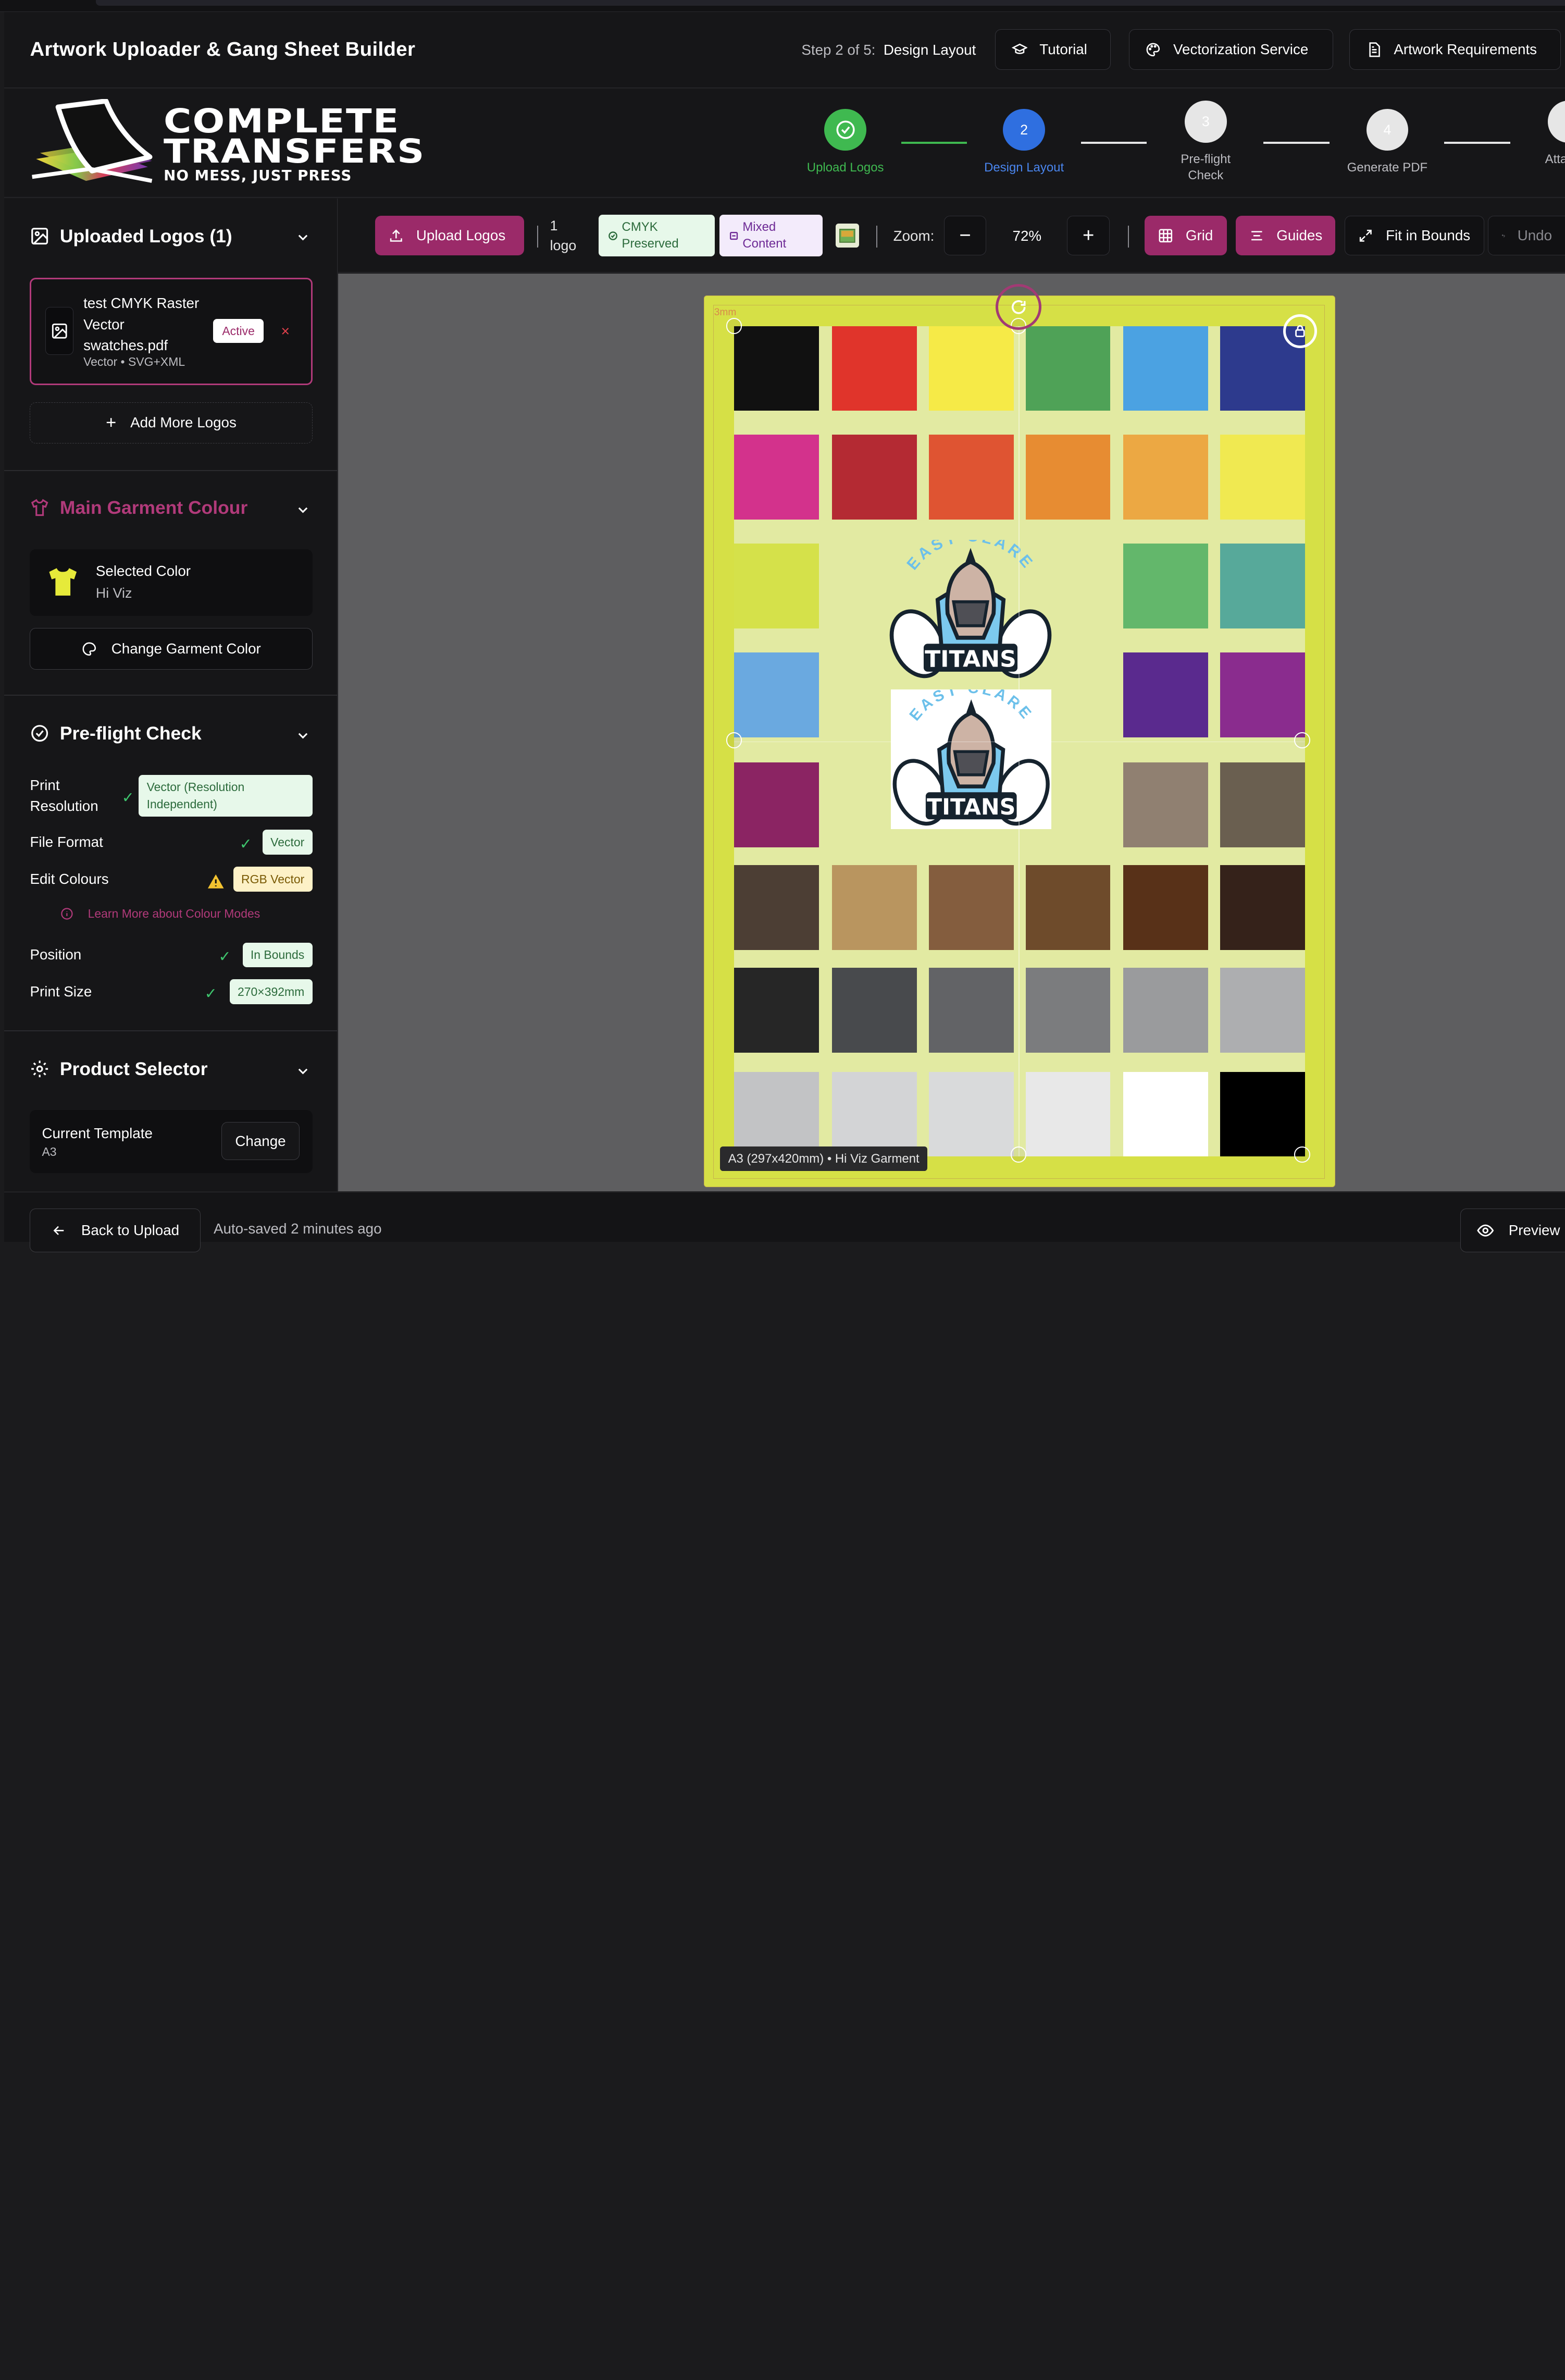 The width and height of the screenshot is (1565, 2380). Describe the element at coordinates (1231, 50) in the screenshot. I see `vectorization-service-button: Vectorization Service` at that location.